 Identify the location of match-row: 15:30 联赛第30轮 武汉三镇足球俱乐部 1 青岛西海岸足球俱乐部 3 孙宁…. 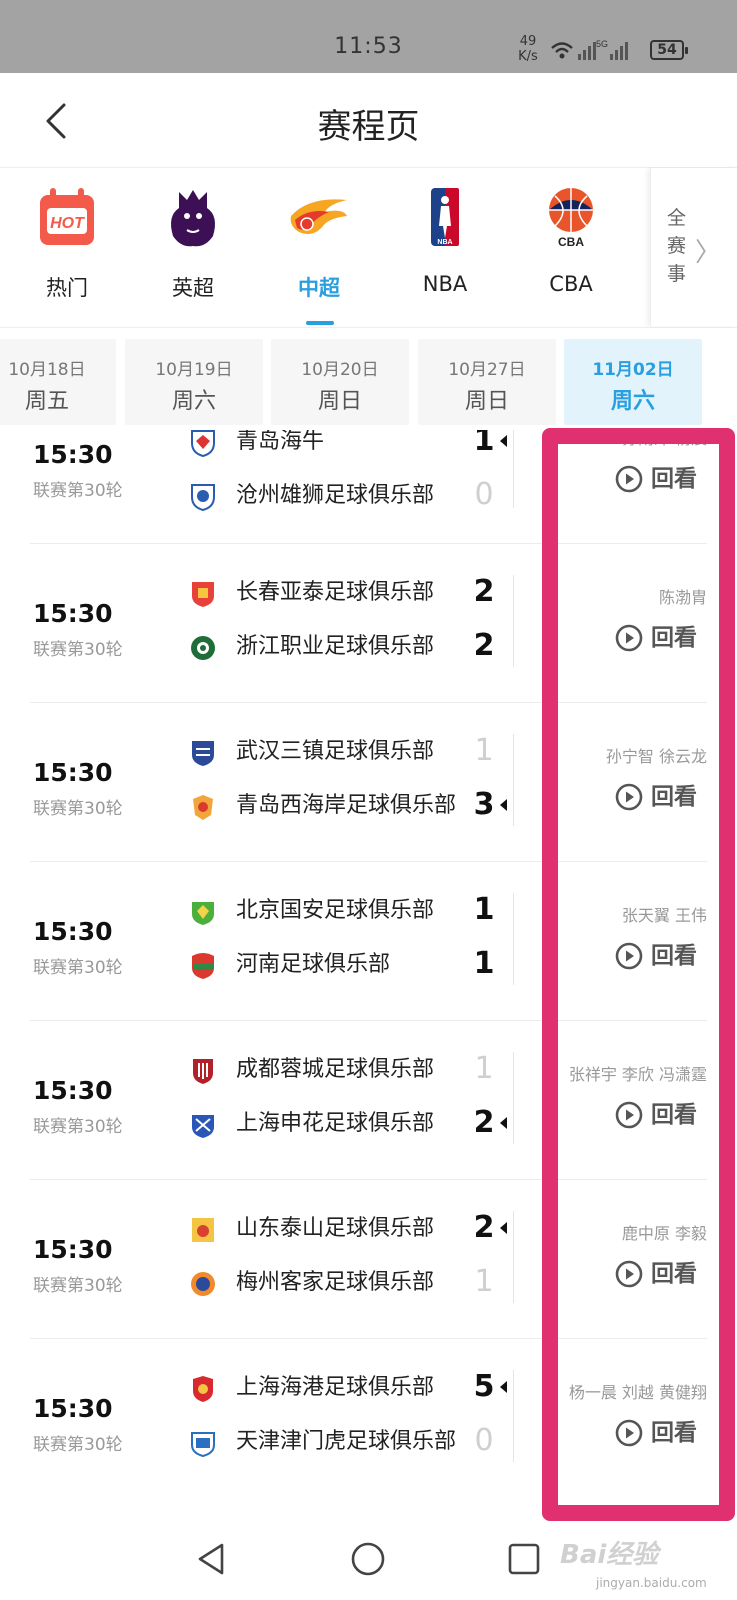
(368, 781).